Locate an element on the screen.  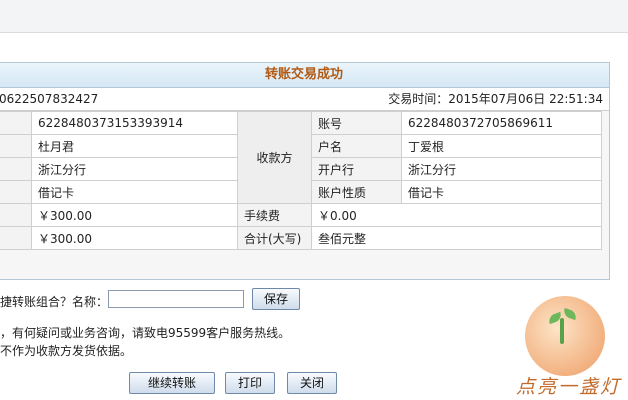
table-row: ￥300.00 合计(大写) 叁佰元整 is located at coordinates (301, 238).